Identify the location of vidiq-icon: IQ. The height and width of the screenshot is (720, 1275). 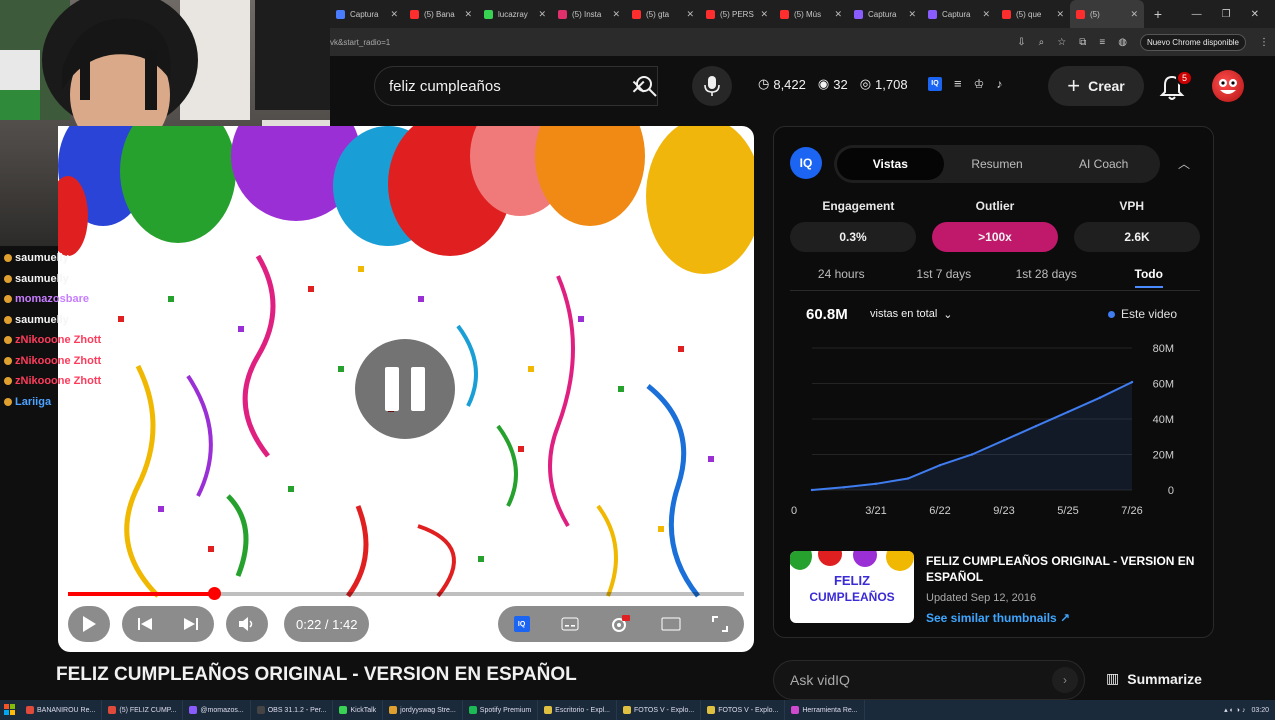
(935, 83).